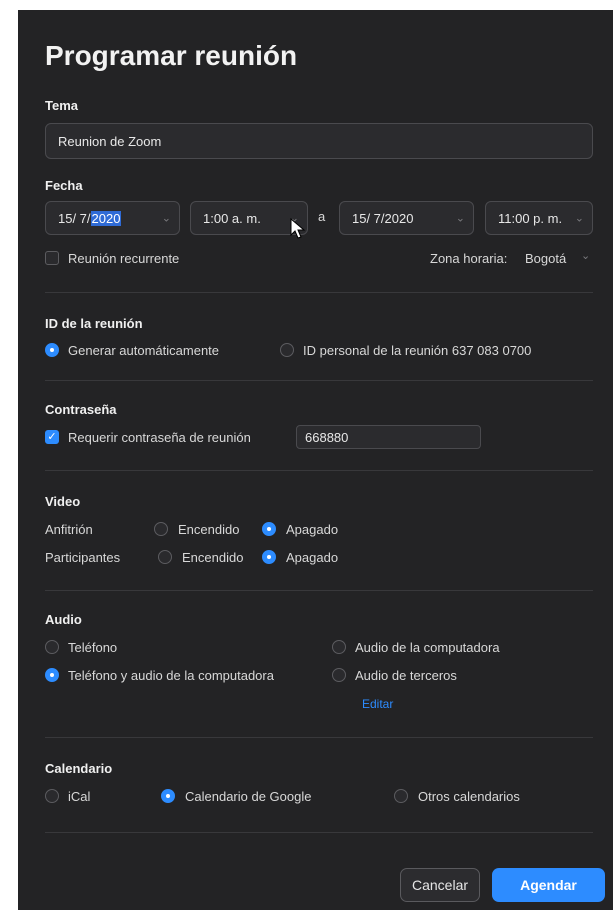 The height and width of the screenshot is (910, 613). I want to click on timezone-label: Zona horaria:, so click(469, 258).